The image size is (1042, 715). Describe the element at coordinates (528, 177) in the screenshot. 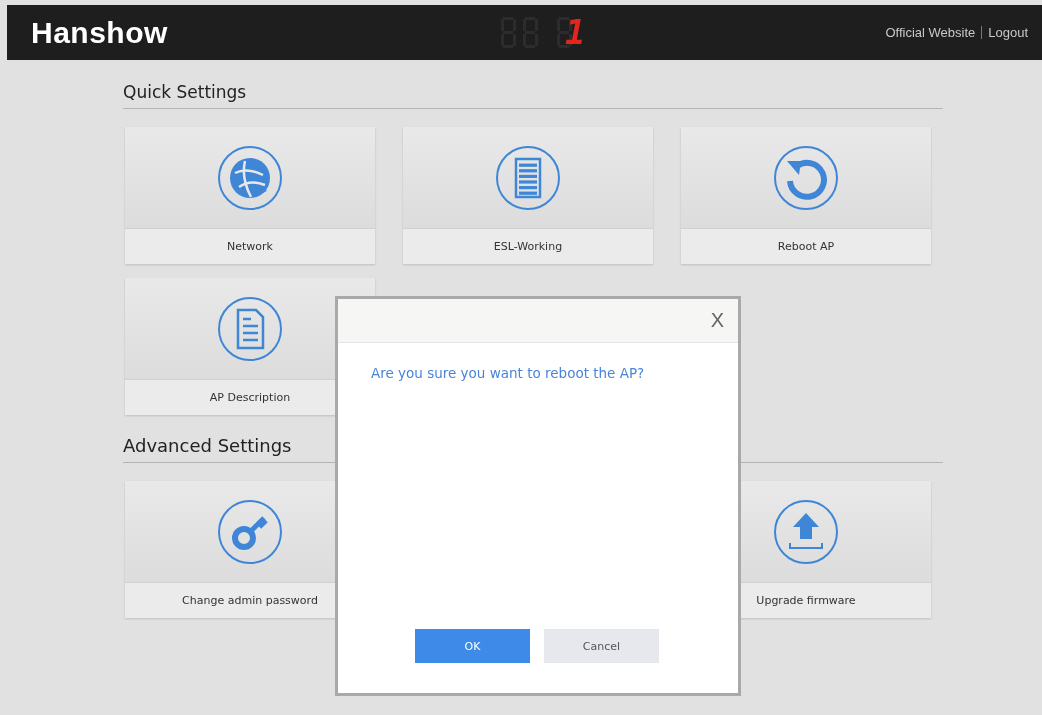

I see `server-rack-icon` at that location.